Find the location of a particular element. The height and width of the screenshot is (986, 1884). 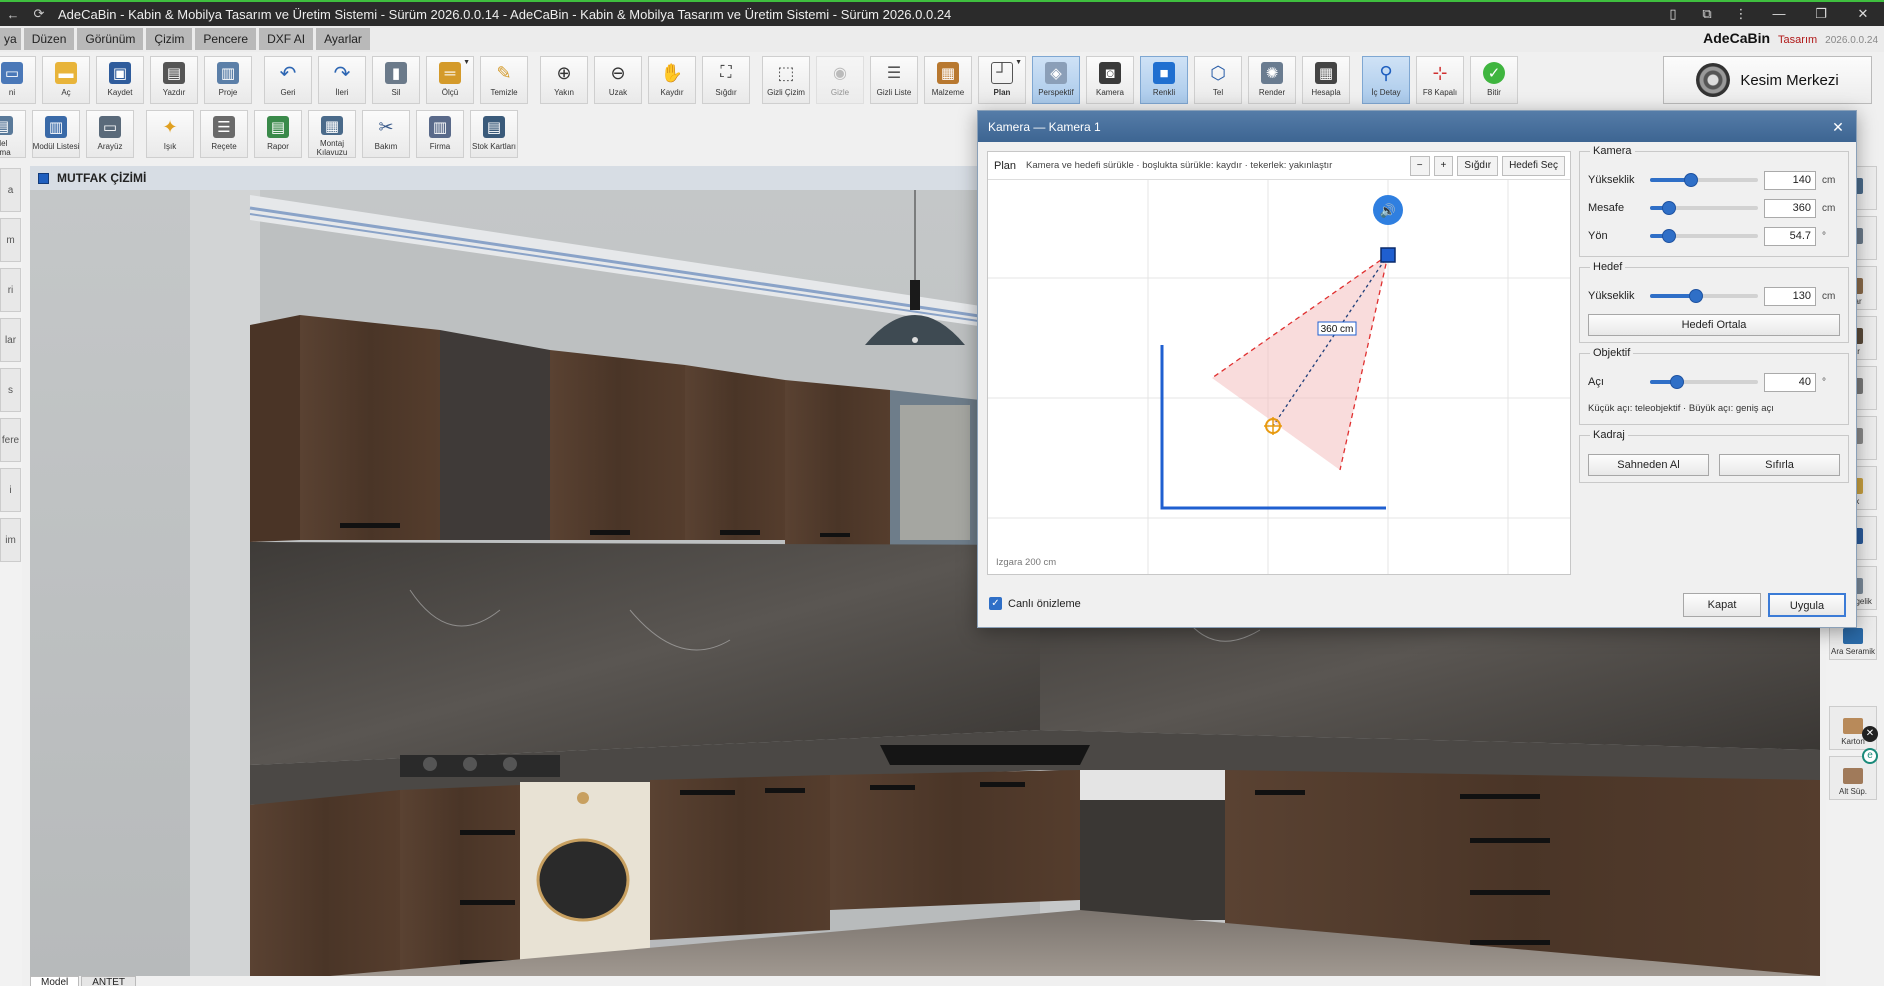

menu-file: ya is located at coordinates (10, 39).